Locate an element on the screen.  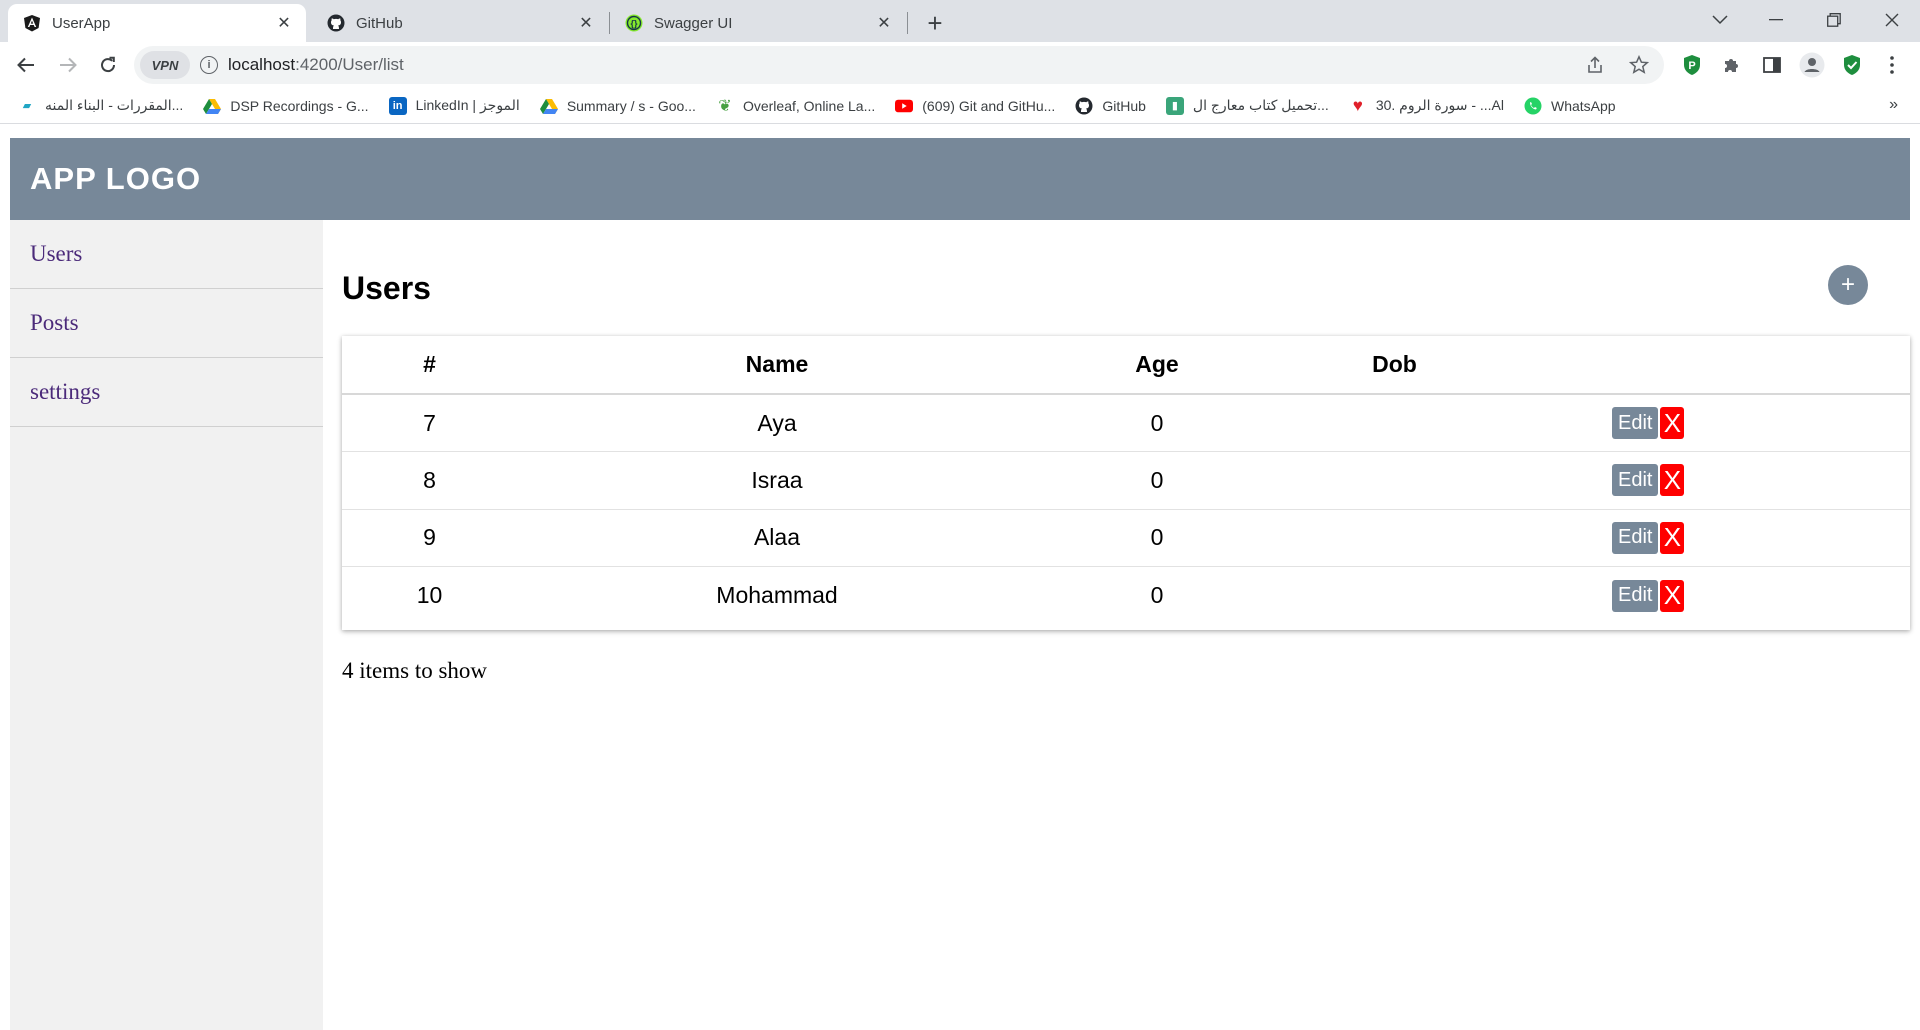
app-header: APP LOGO is located at coordinates (960, 179).